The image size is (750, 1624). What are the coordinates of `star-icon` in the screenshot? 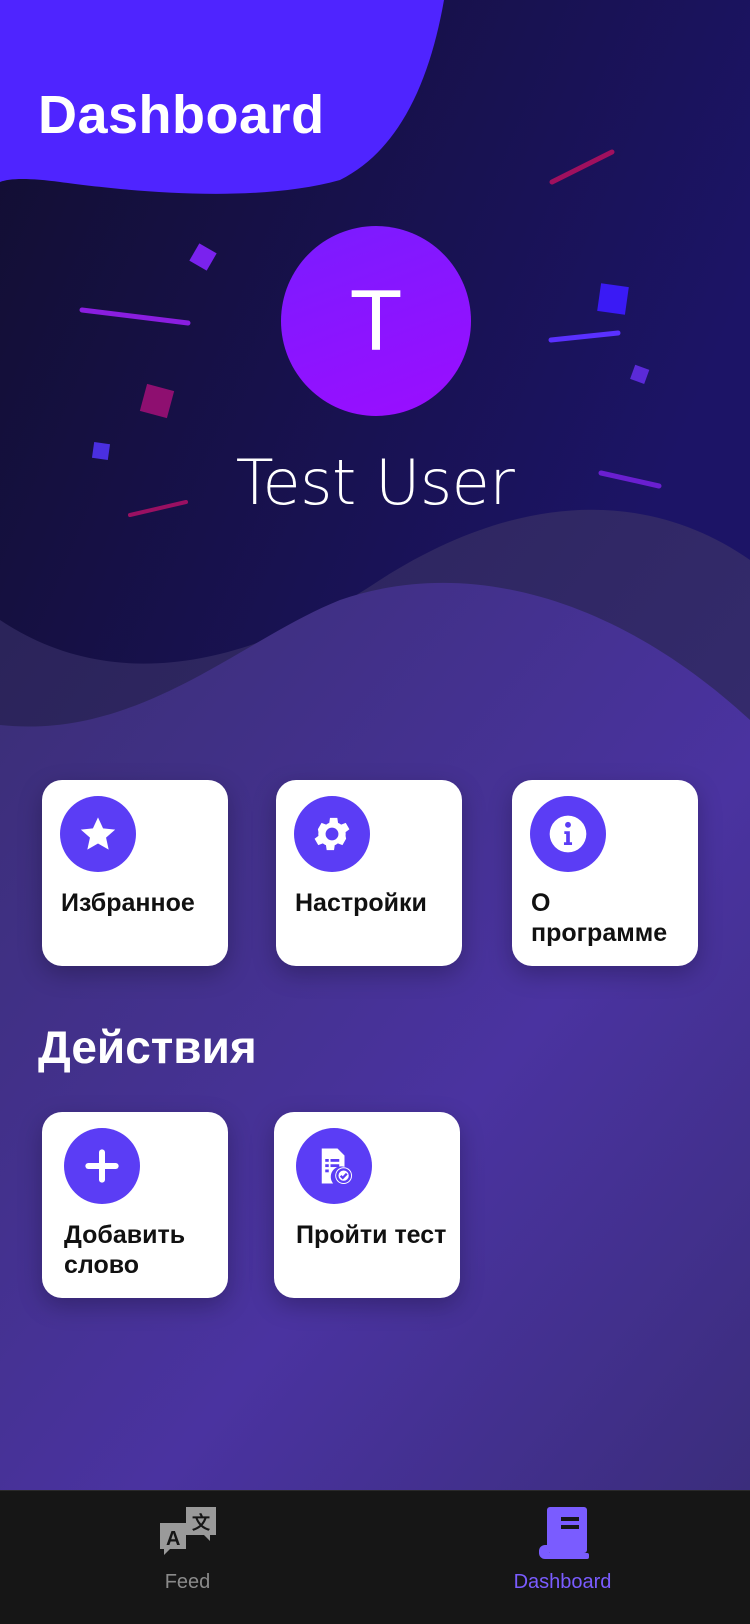 It's located at (98, 834).